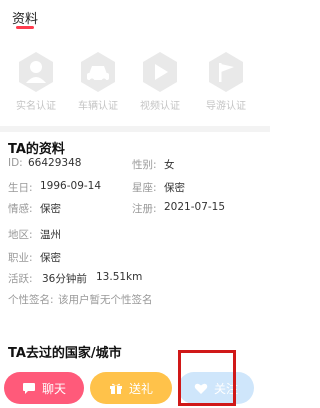 The width and height of the screenshot is (320, 408). What do you see at coordinates (36, 149) in the screenshot?
I see `profile-section-title: TA的资料` at bounding box center [36, 149].